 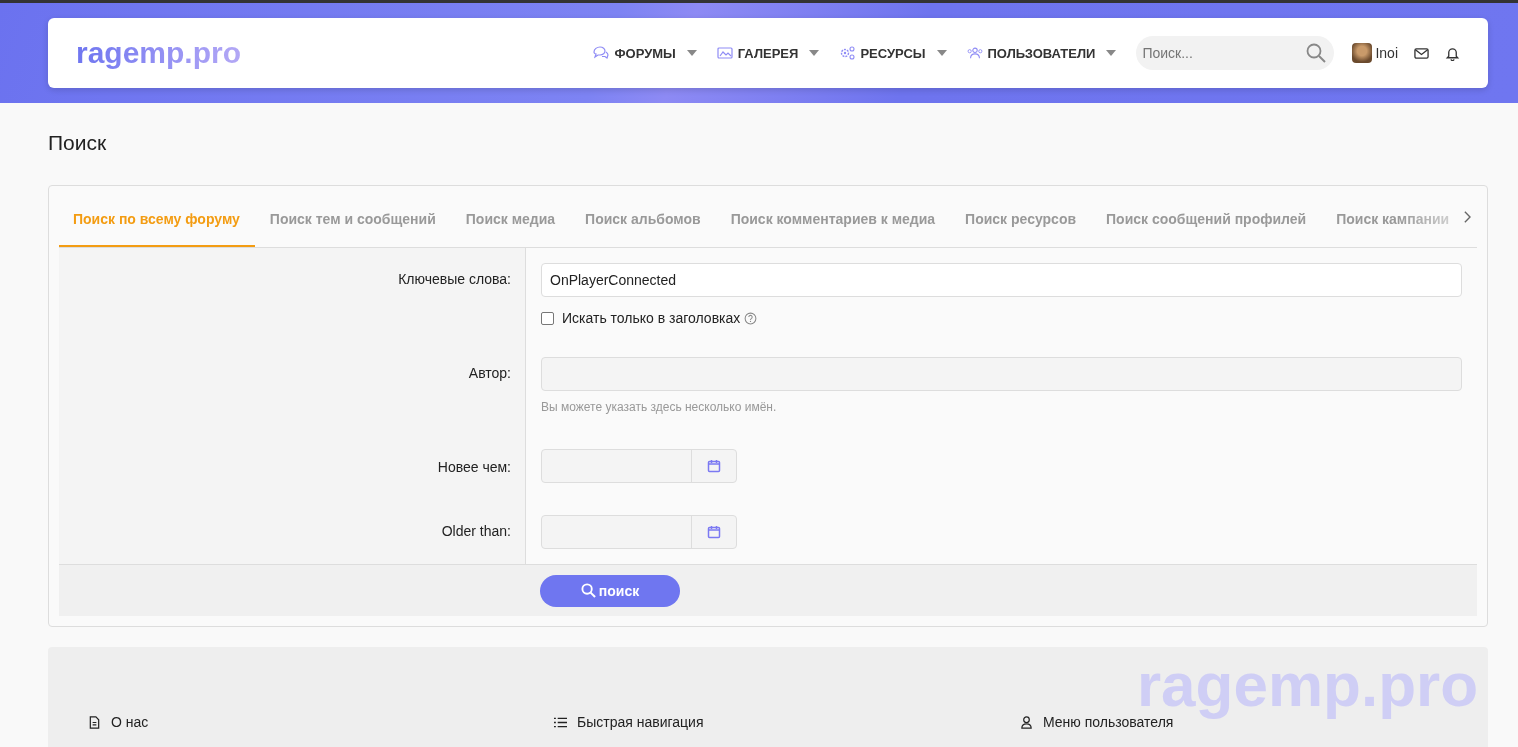 What do you see at coordinates (94, 722) in the screenshot?
I see `document-icon` at bounding box center [94, 722].